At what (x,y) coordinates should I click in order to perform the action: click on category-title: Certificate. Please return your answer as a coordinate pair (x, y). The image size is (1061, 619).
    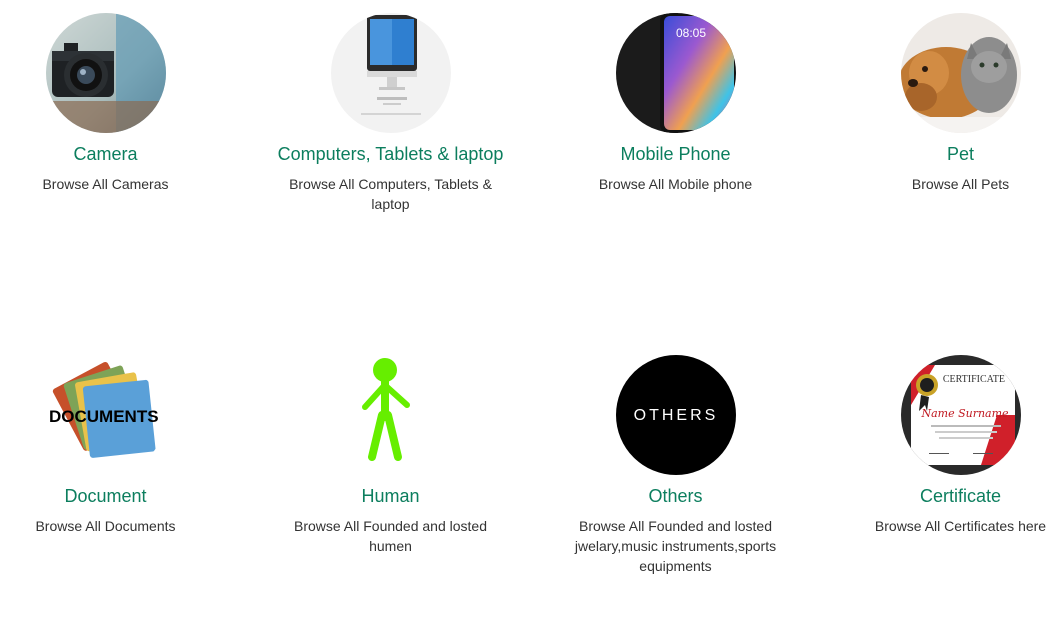
    Looking at the image, I should click on (960, 496).